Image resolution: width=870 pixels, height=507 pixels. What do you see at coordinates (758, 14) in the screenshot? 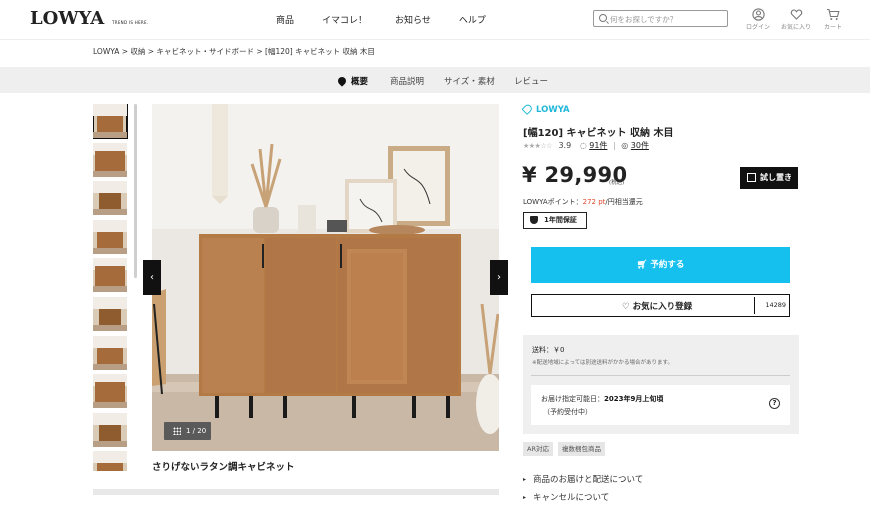
I see `user-icon` at bounding box center [758, 14].